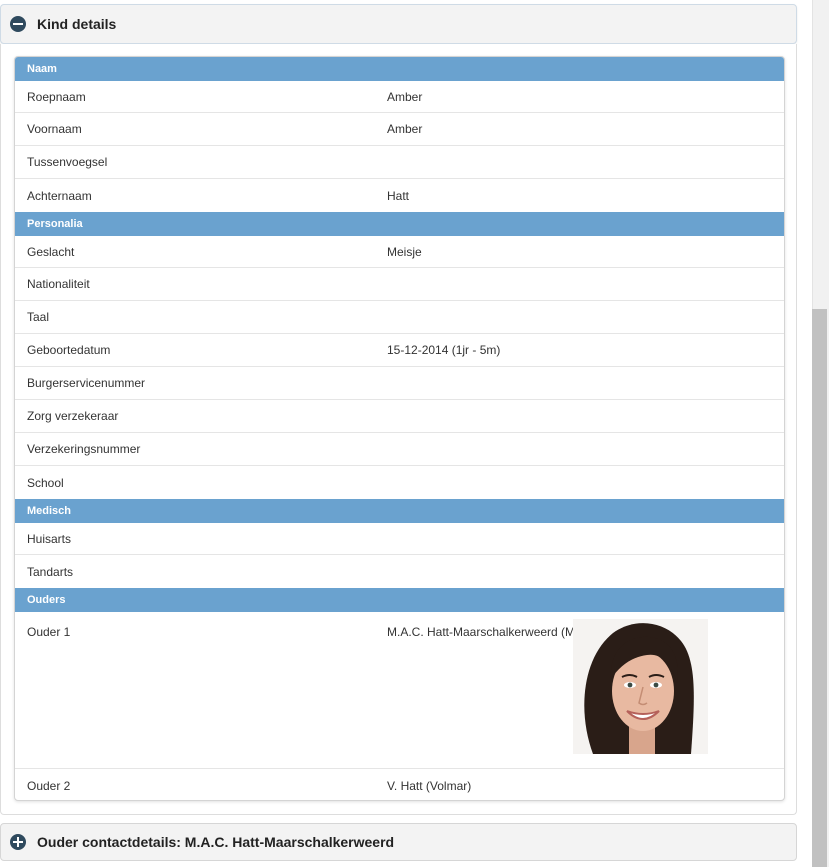 The height and width of the screenshot is (867, 829). I want to click on row-label: Geslacht, so click(51, 251).